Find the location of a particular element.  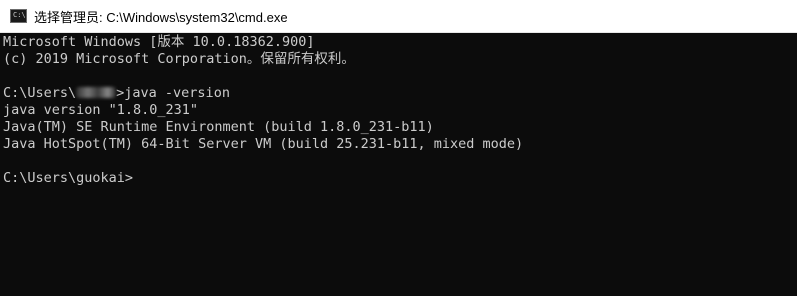

console-line: (c) 2019 Microsoft Corporation。保留所有权利。 is located at coordinates (179, 59).